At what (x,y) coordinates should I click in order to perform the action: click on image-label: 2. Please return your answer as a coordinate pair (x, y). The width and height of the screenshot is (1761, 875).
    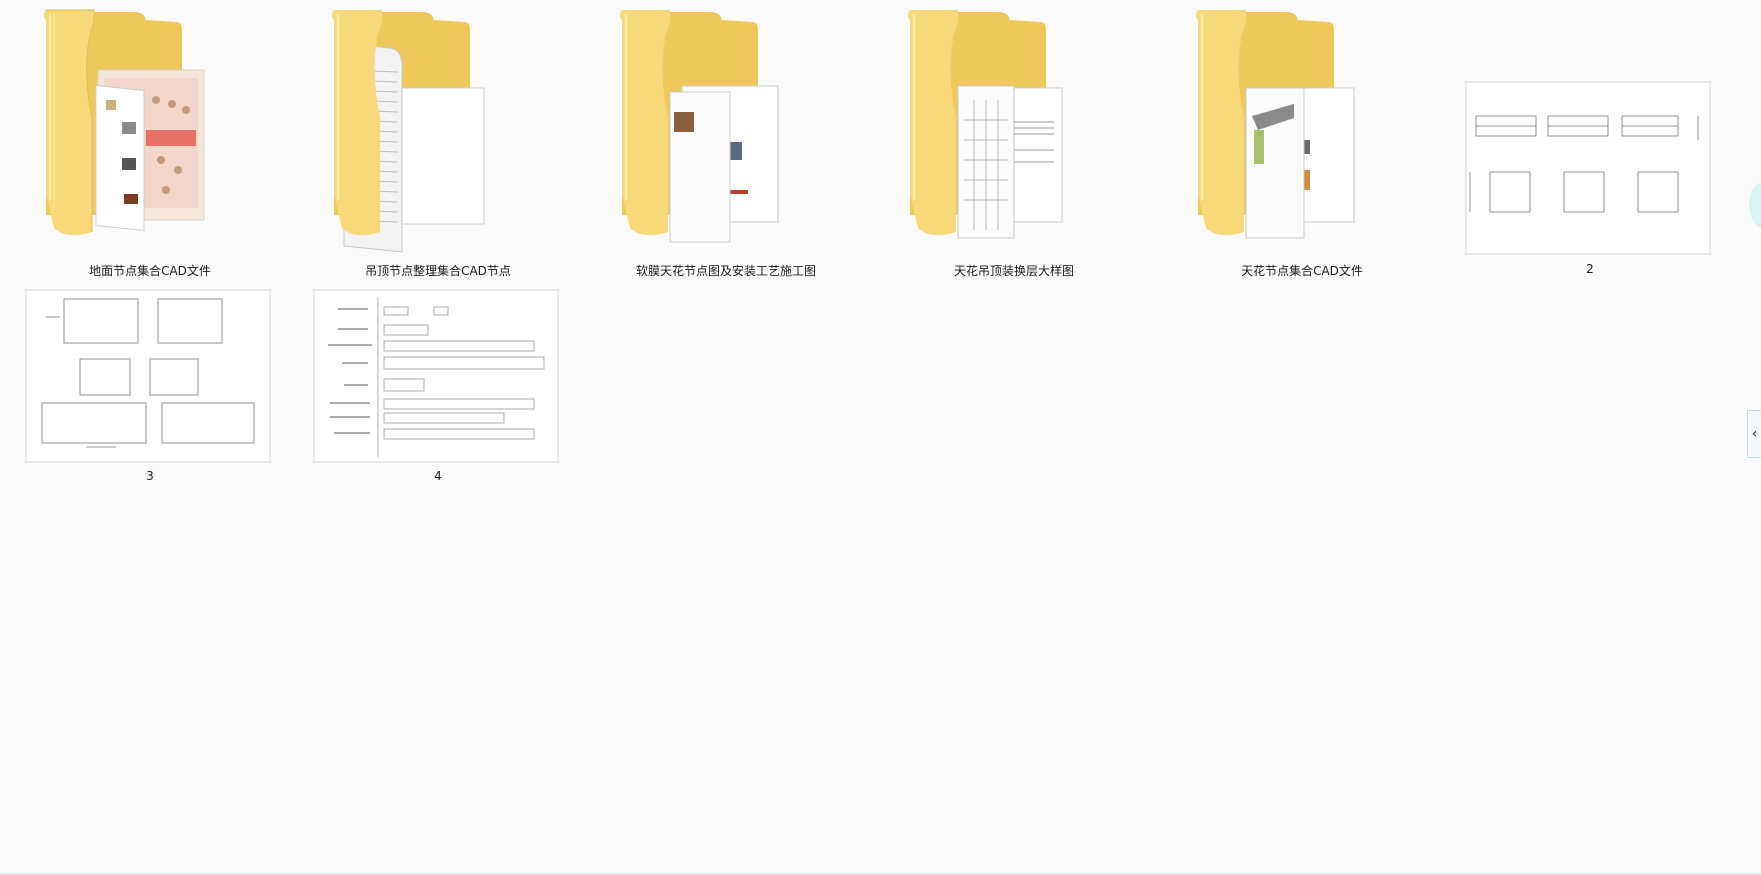
    Looking at the image, I should click on (1590, 269).